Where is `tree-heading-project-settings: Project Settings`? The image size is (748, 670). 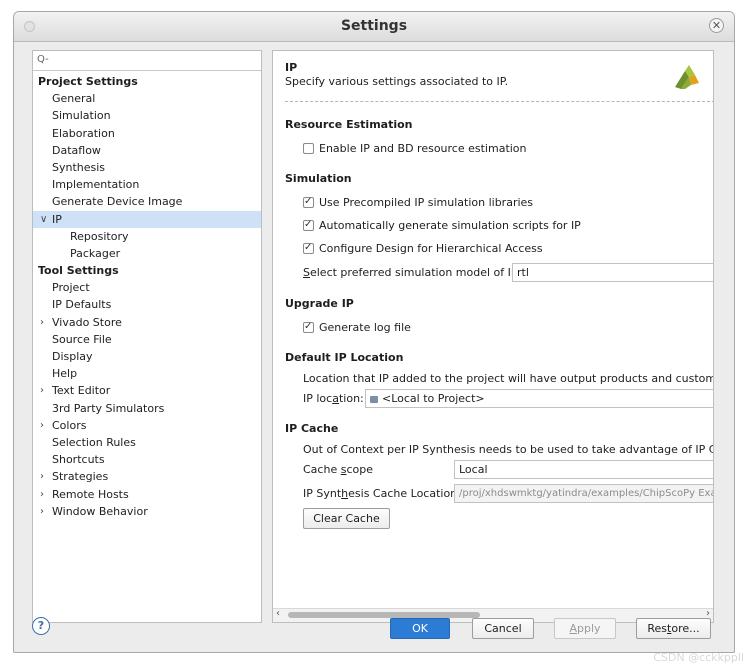 tree-heading-project-settings: Project Settings is located at coordinates (88, 81).